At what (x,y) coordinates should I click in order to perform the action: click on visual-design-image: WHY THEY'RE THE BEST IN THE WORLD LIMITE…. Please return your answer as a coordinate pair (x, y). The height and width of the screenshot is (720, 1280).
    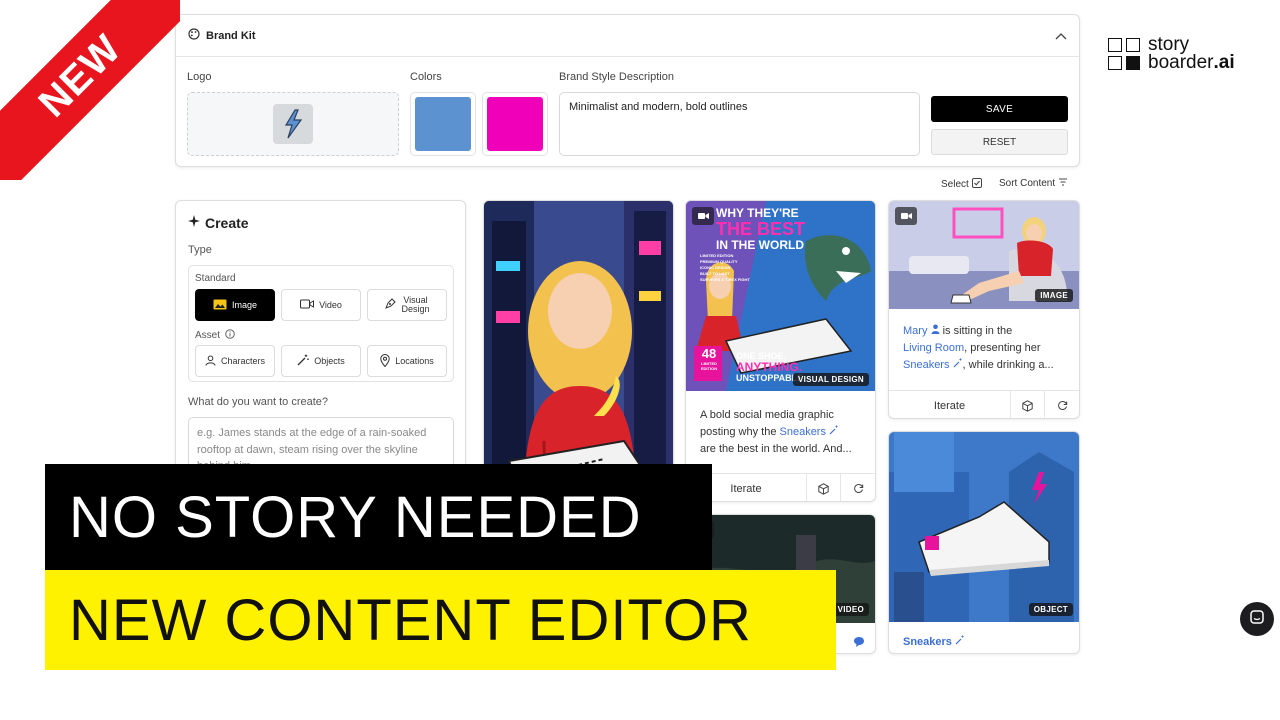
    Looking at the image, I should click on (780, 296).